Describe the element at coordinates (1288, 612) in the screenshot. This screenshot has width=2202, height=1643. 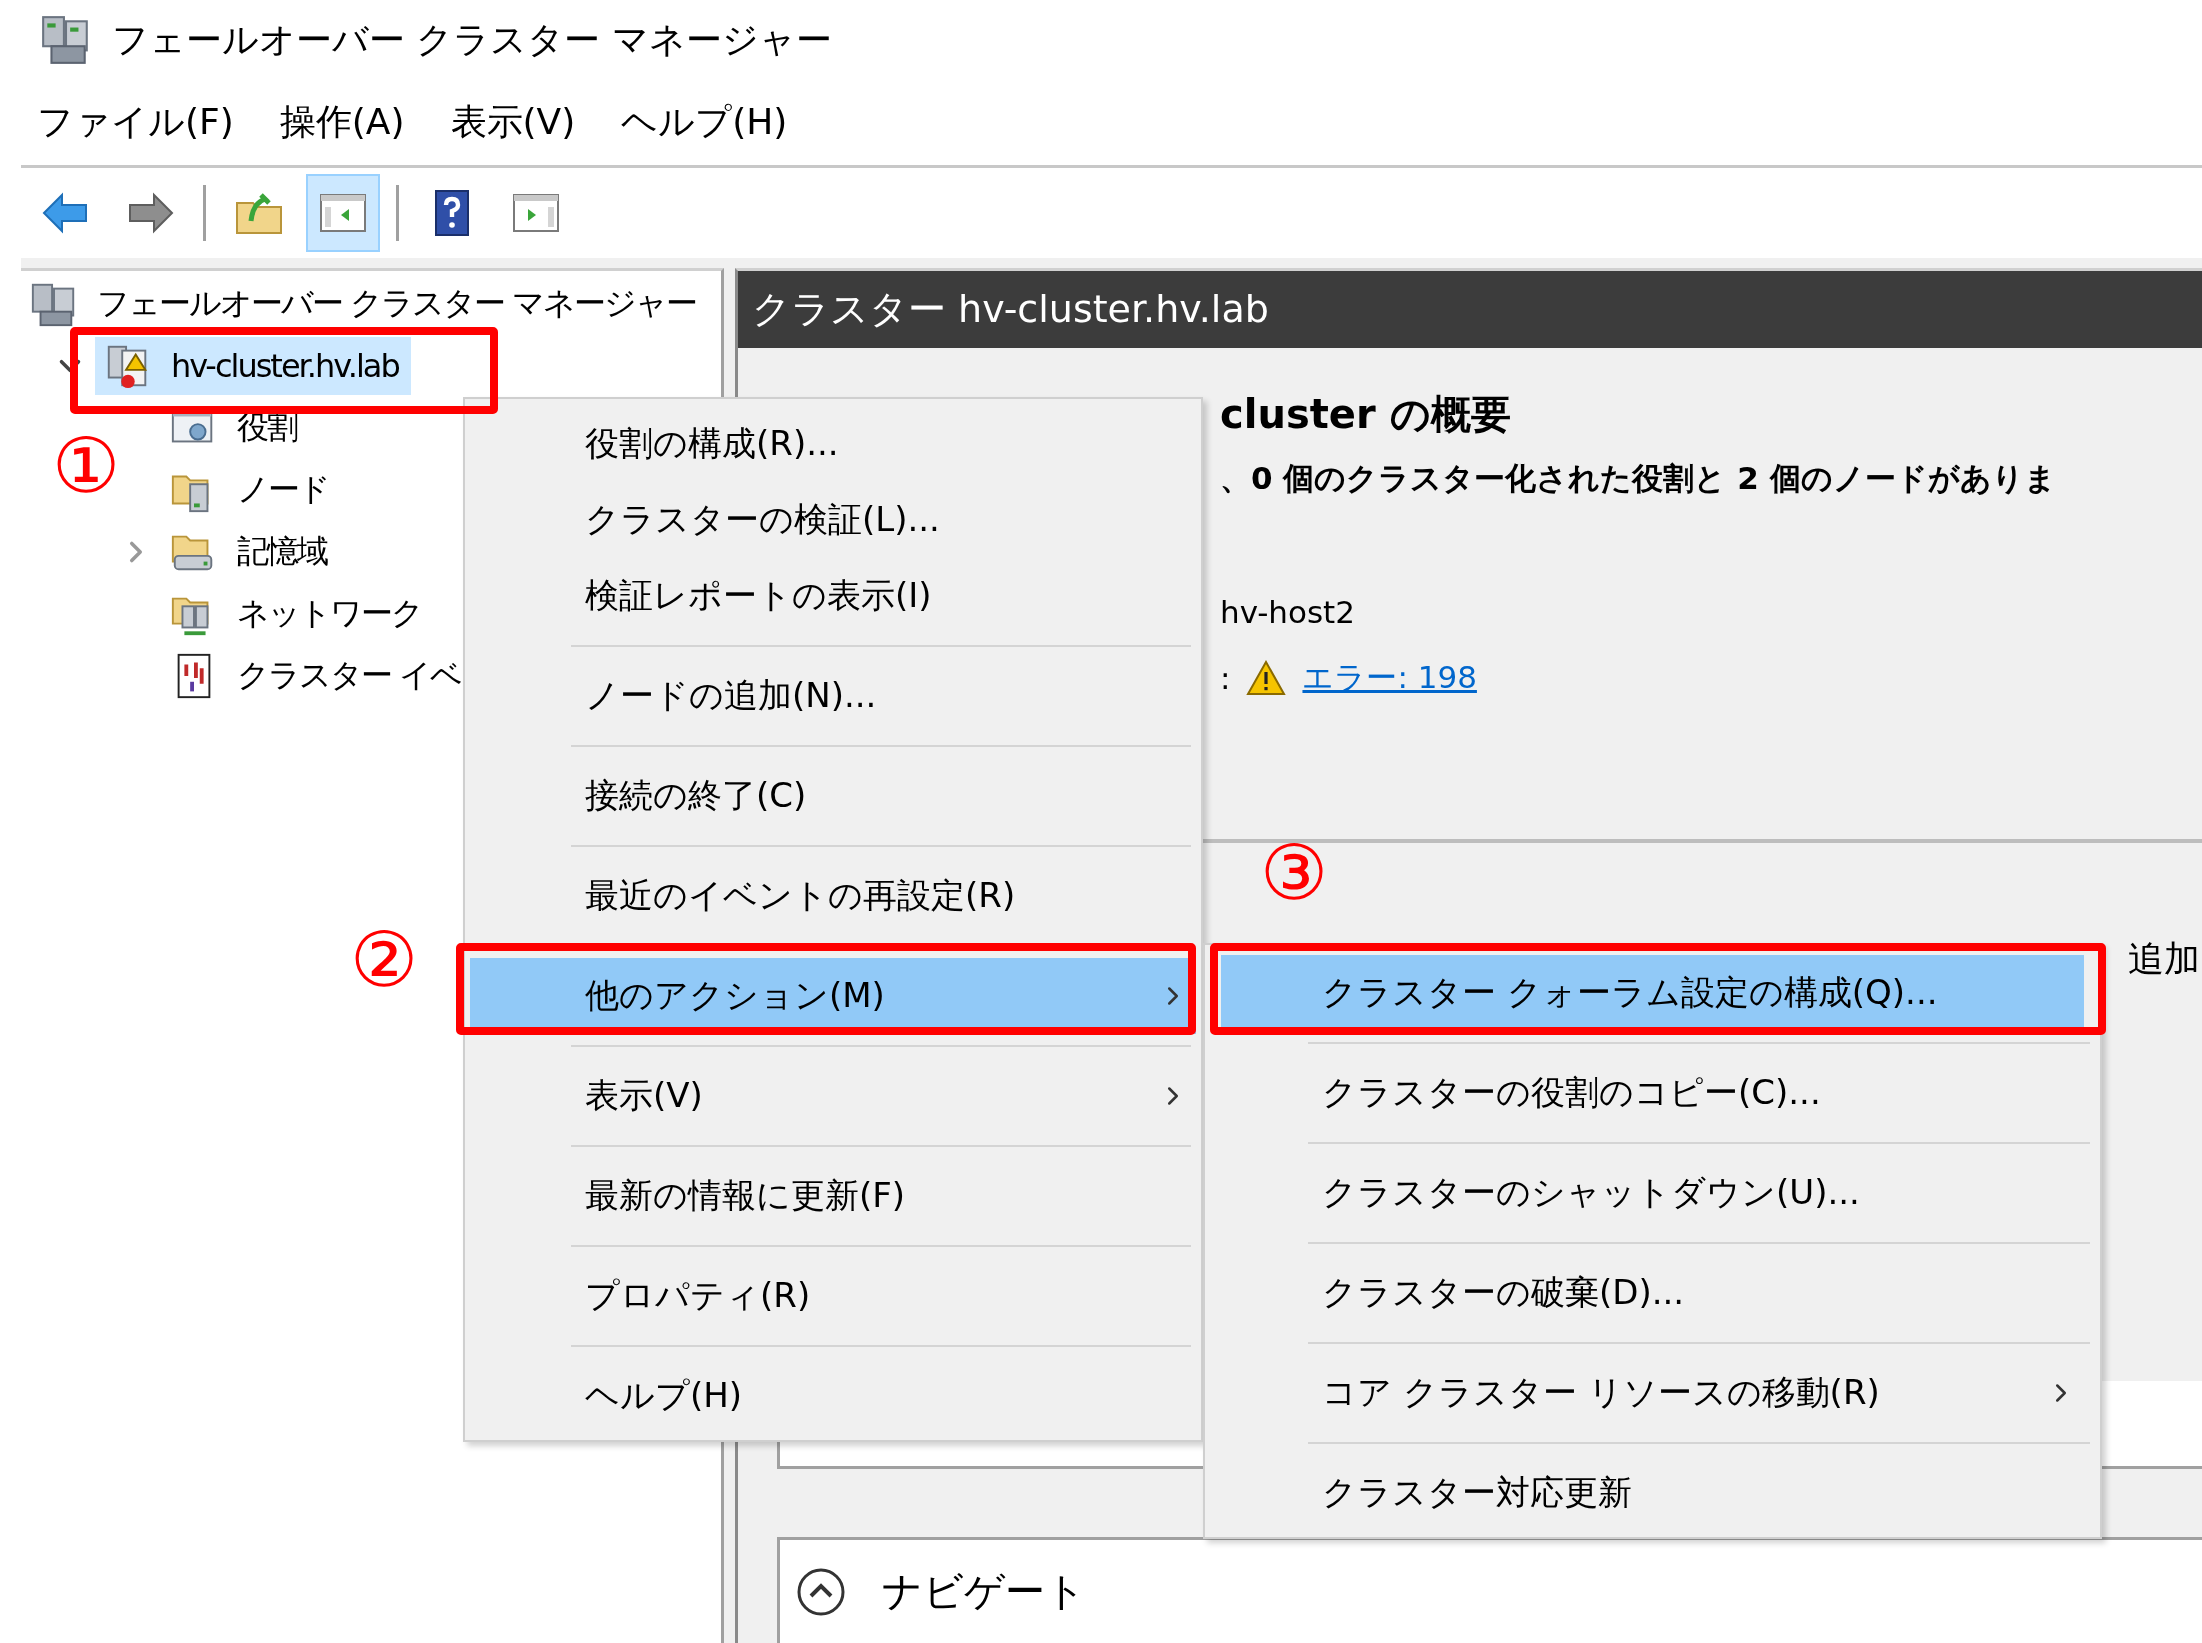
I see `host-name: hv-host2` at that location.